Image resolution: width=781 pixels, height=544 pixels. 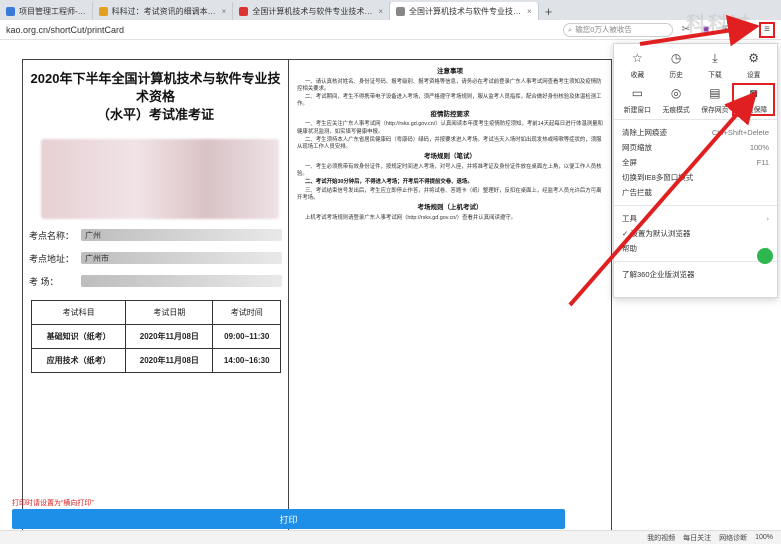 I want to click on menu-item-label: 全屏, so click(x=629, y=162).